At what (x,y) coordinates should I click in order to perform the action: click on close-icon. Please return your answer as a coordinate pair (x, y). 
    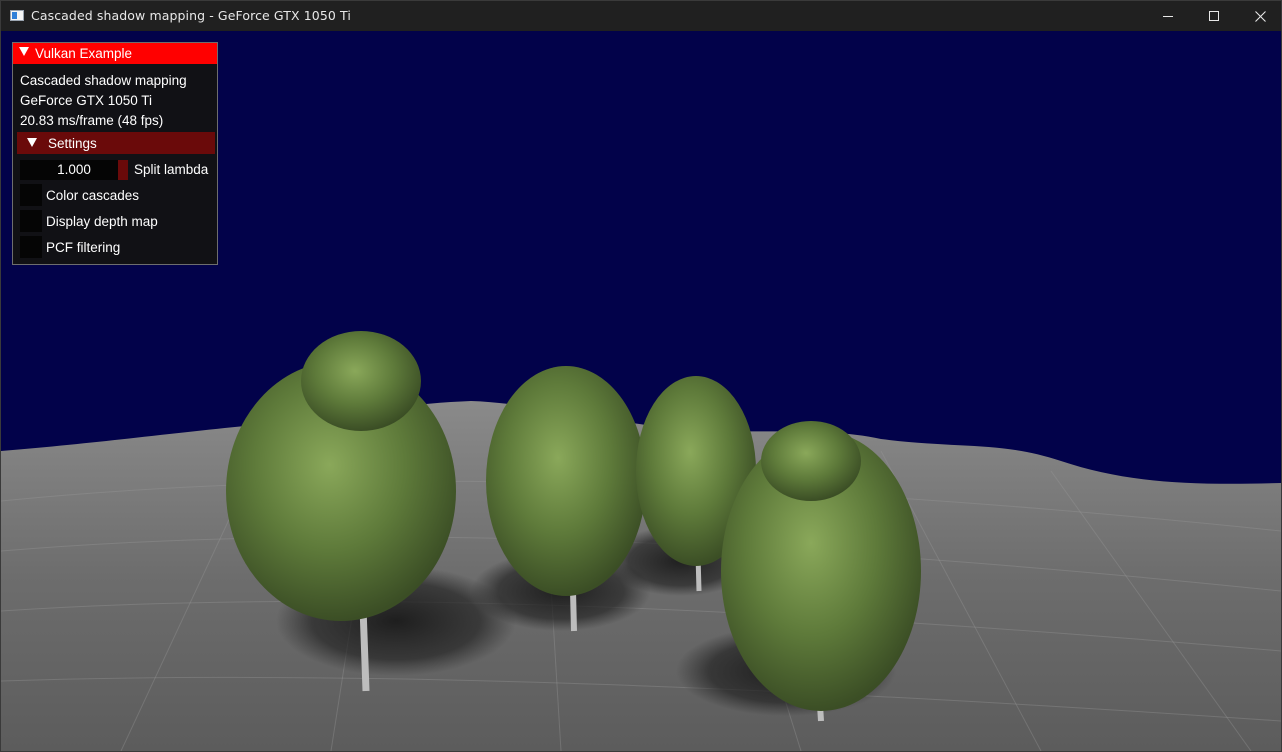
    Looking at the image, I should click on (1260, 16).